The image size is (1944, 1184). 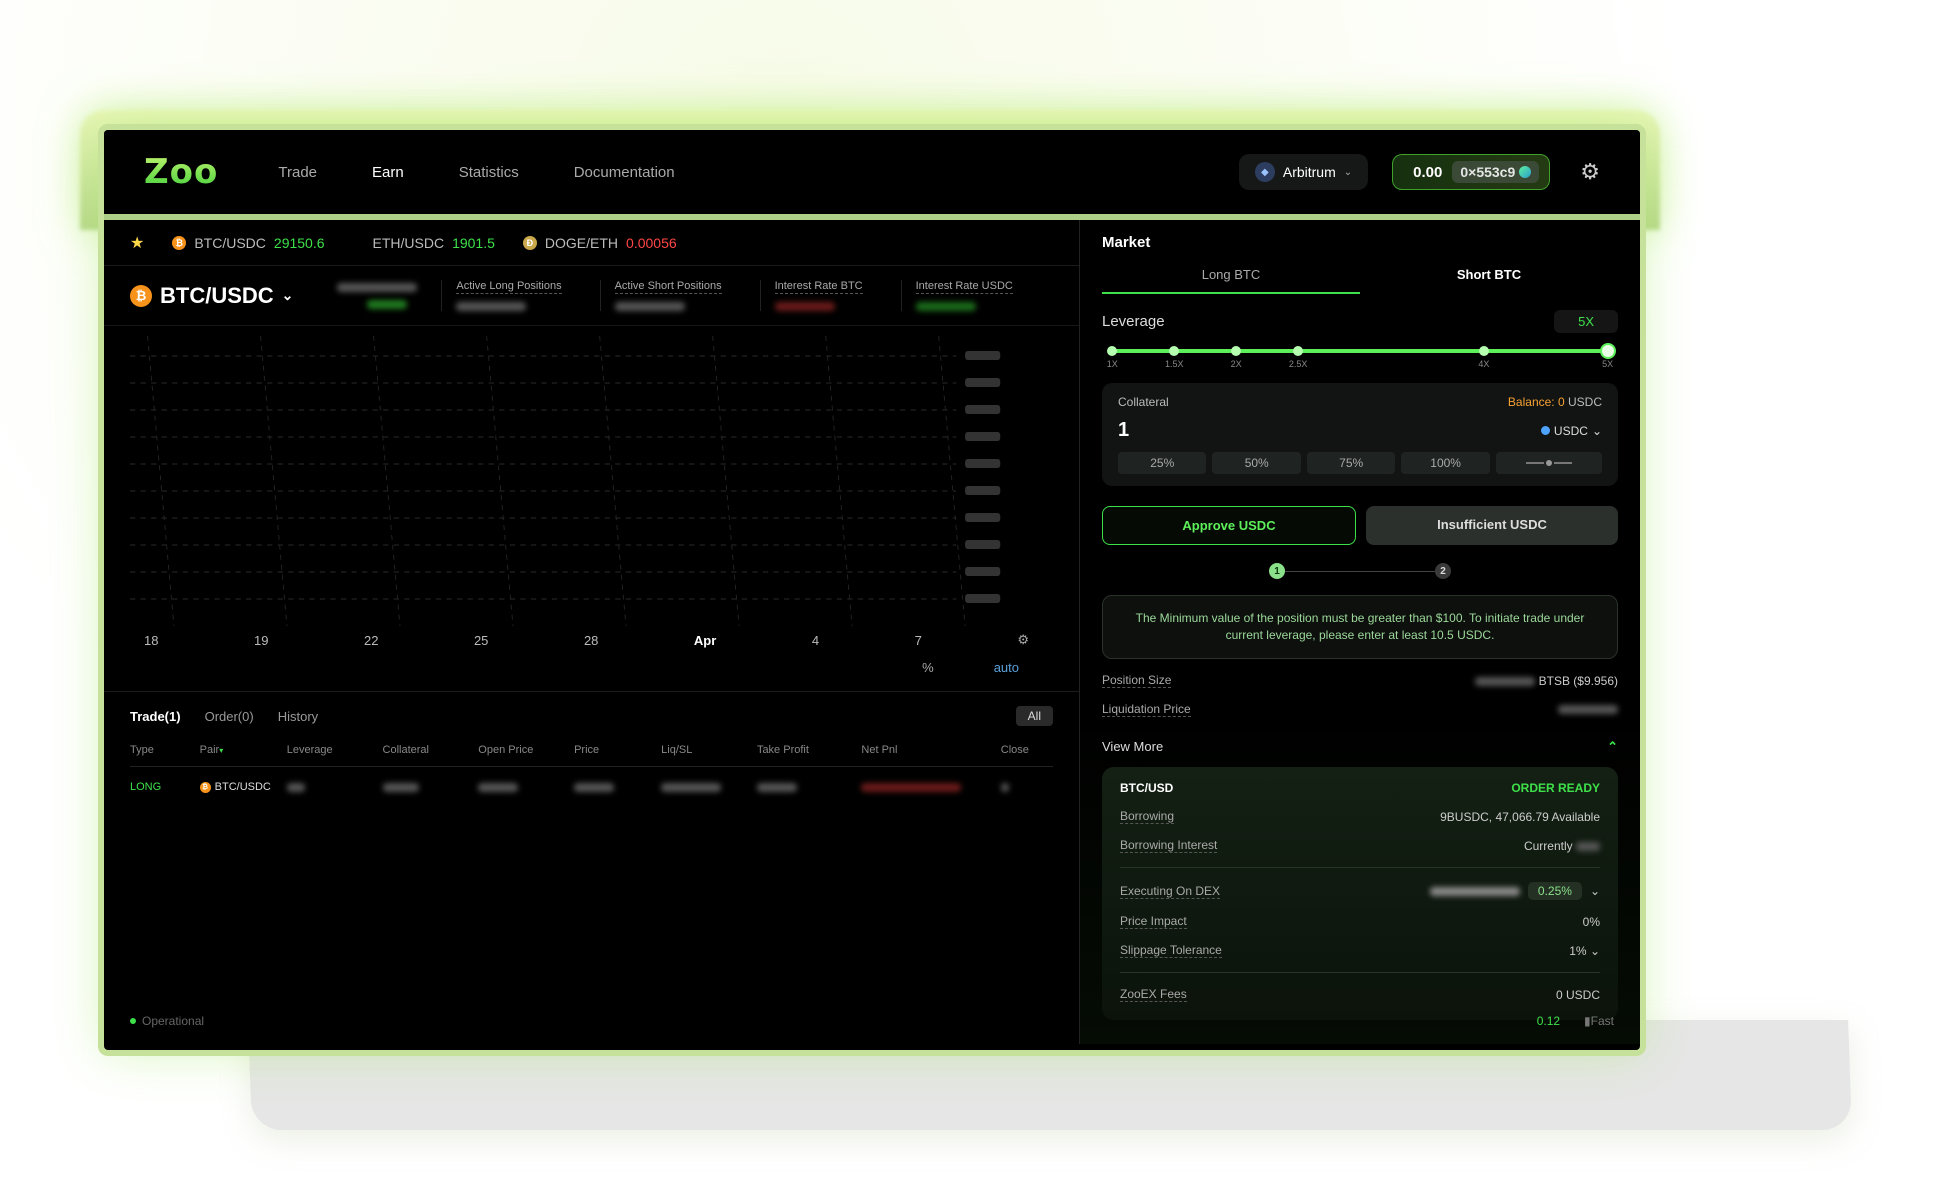 What do you see at coordinates (1428, 172) in the screenshot?
I see `wallet-balance: 0.00` at bounding box center [1428, 172].